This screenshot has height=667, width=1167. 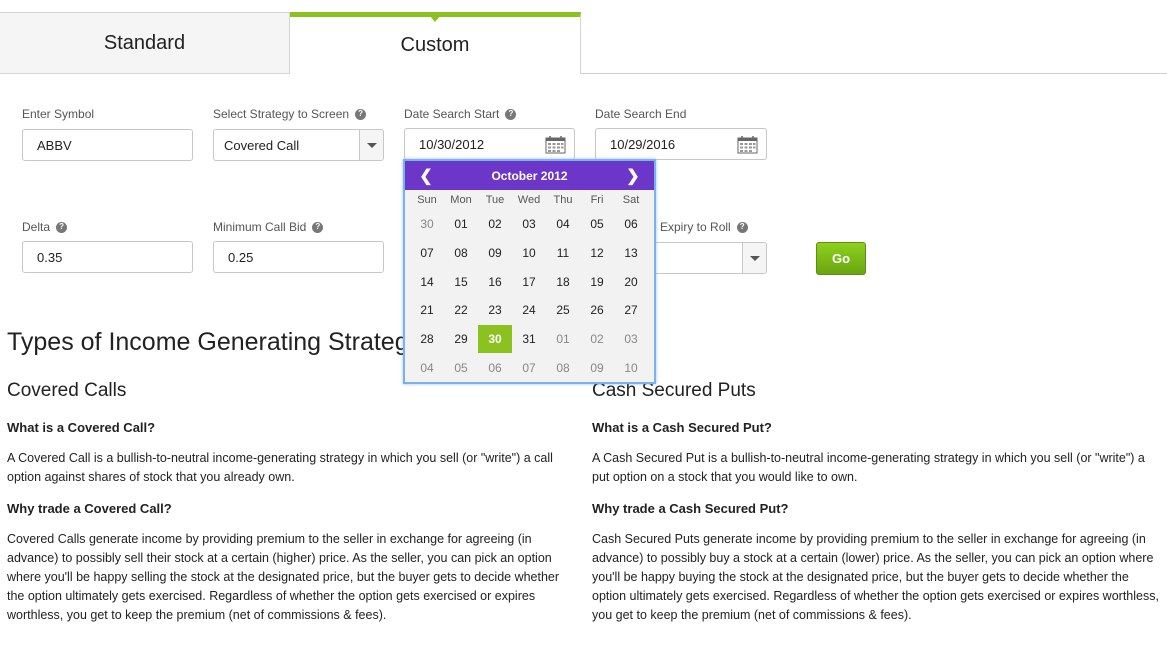 What do you see at coordinates (681, 144) in the screenshot?
I see `date-end-input: 10/29/2016` at bounding box center [681, 144].